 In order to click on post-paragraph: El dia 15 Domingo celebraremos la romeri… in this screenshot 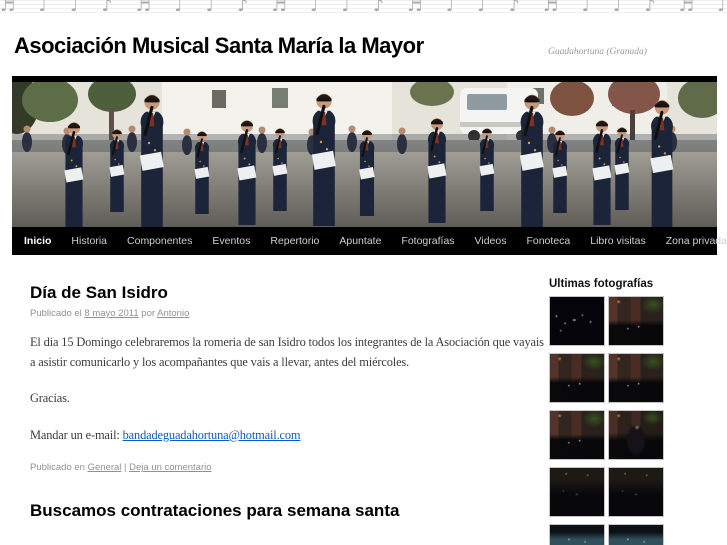, I will do `click(287, 352)`.